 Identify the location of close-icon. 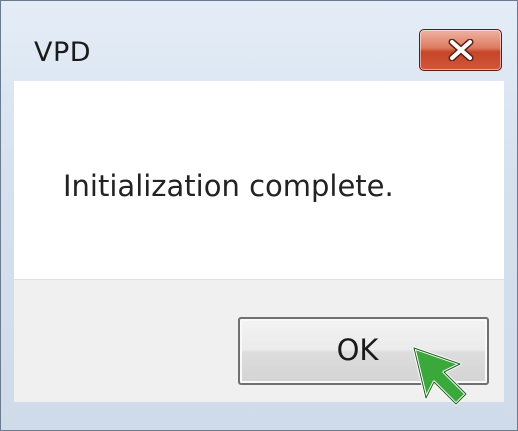
(461, 50).